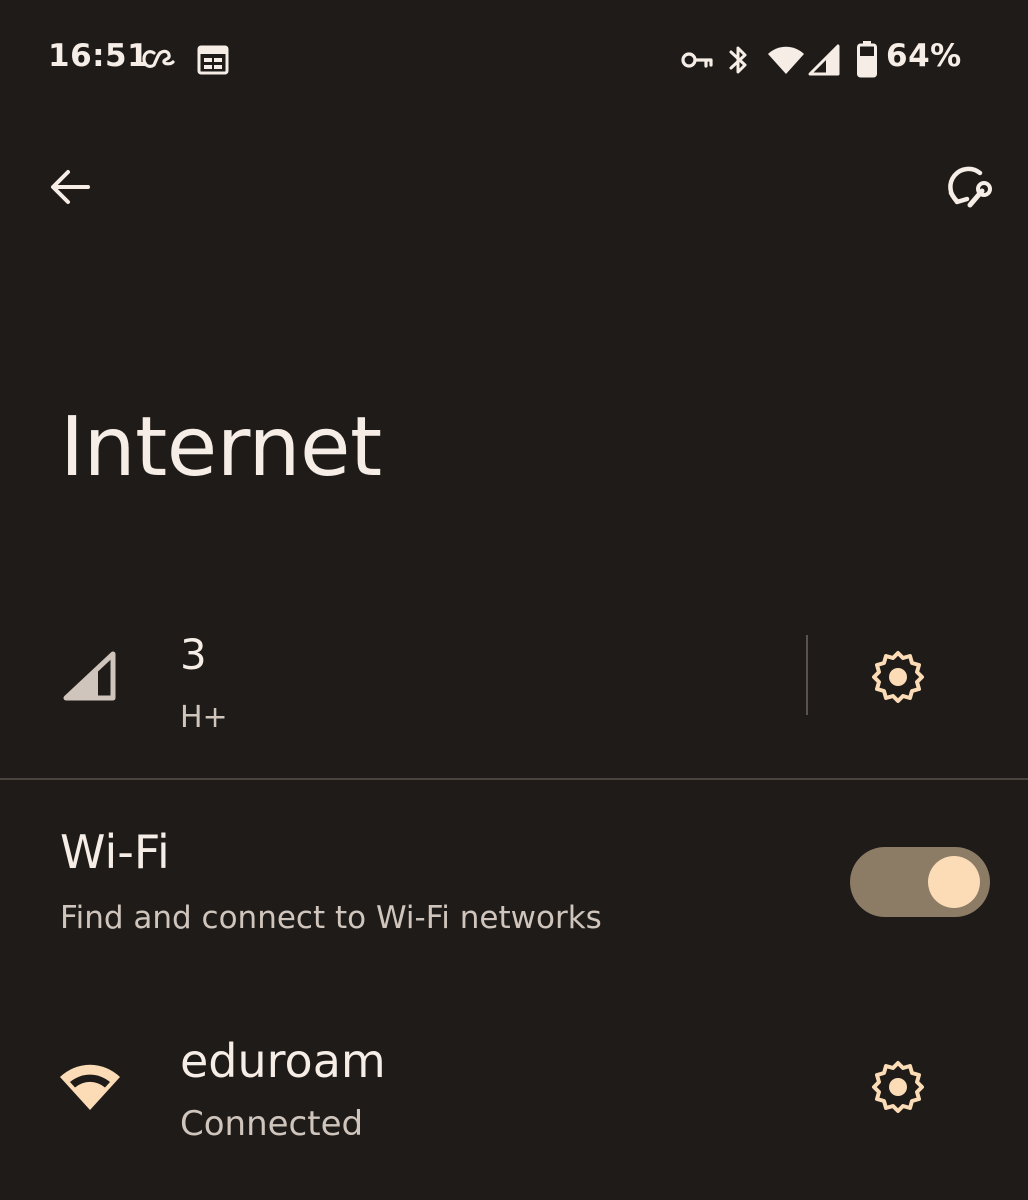 The image size is (1028, 1200). Describe the element at coordinates (158, 58) in the screenshot. I see `lastfm-icon` at that location.